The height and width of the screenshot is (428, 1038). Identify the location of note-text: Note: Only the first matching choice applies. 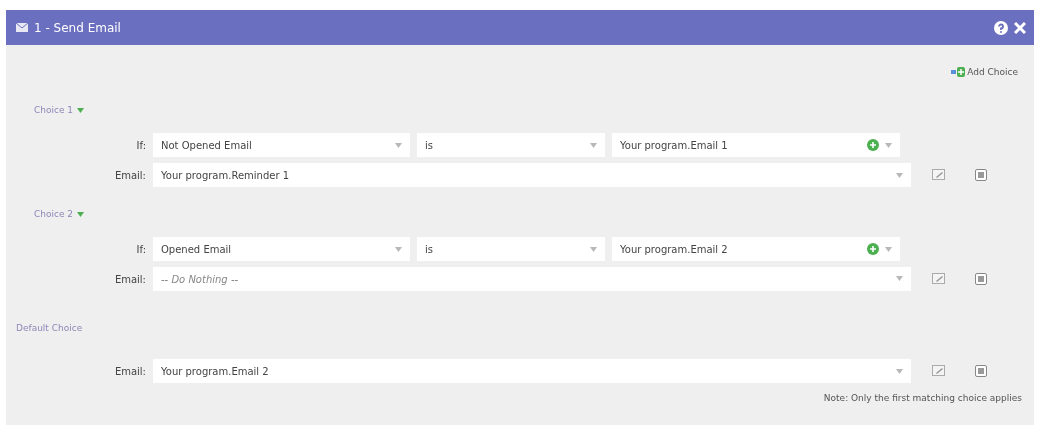
(922, 398).